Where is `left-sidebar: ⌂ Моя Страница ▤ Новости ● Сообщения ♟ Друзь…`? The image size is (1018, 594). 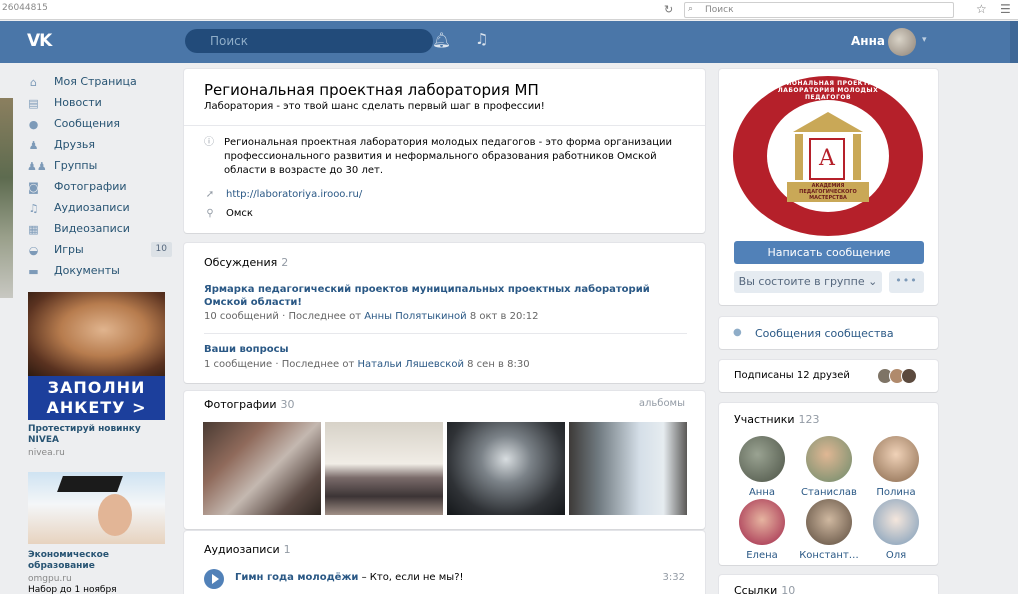
left-sidebar: ⌂ Моя Страница ▤ Новости ● Сообщения ♟ Друзь… is located at coordinates (99, 176).